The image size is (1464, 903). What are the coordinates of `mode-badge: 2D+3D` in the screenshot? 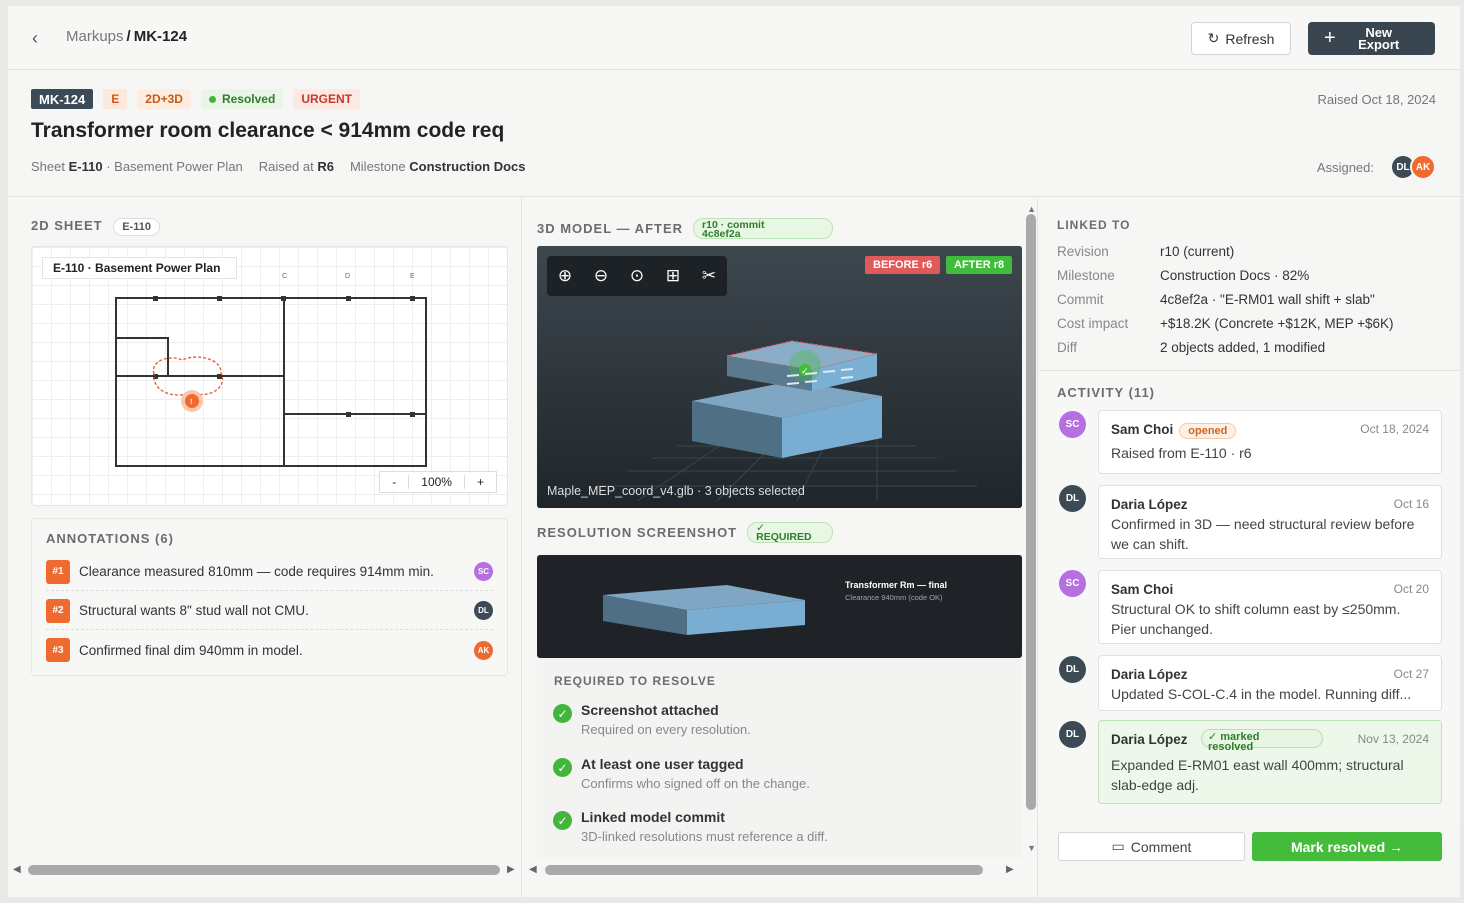 It's located at (164, 99).